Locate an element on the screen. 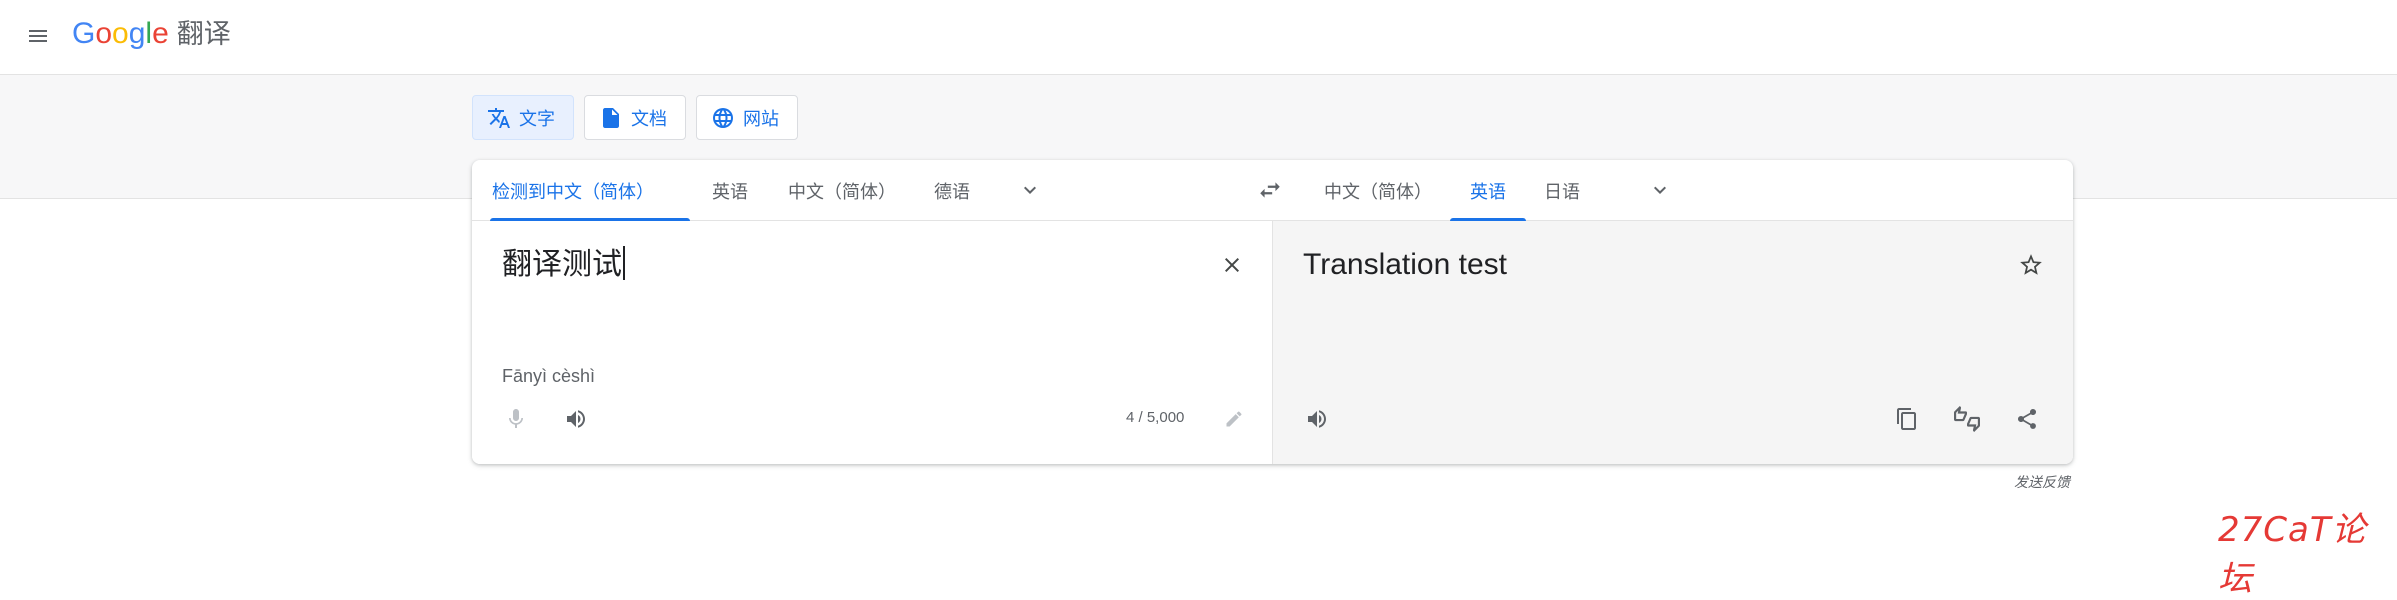  pencil-icon is located at coordinates (1234, 419).